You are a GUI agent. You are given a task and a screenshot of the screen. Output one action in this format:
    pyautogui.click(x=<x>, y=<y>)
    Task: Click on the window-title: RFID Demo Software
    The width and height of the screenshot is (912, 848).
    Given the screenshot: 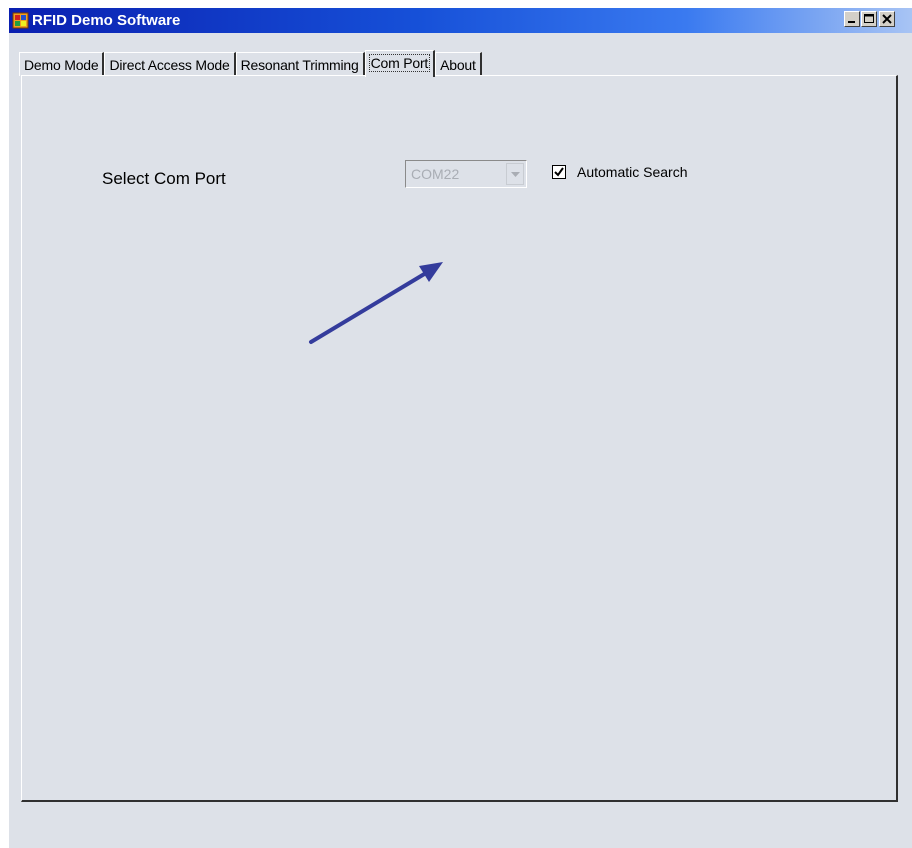 What is the action you would take?
    pyautogui.click(x=106, y=20)
    